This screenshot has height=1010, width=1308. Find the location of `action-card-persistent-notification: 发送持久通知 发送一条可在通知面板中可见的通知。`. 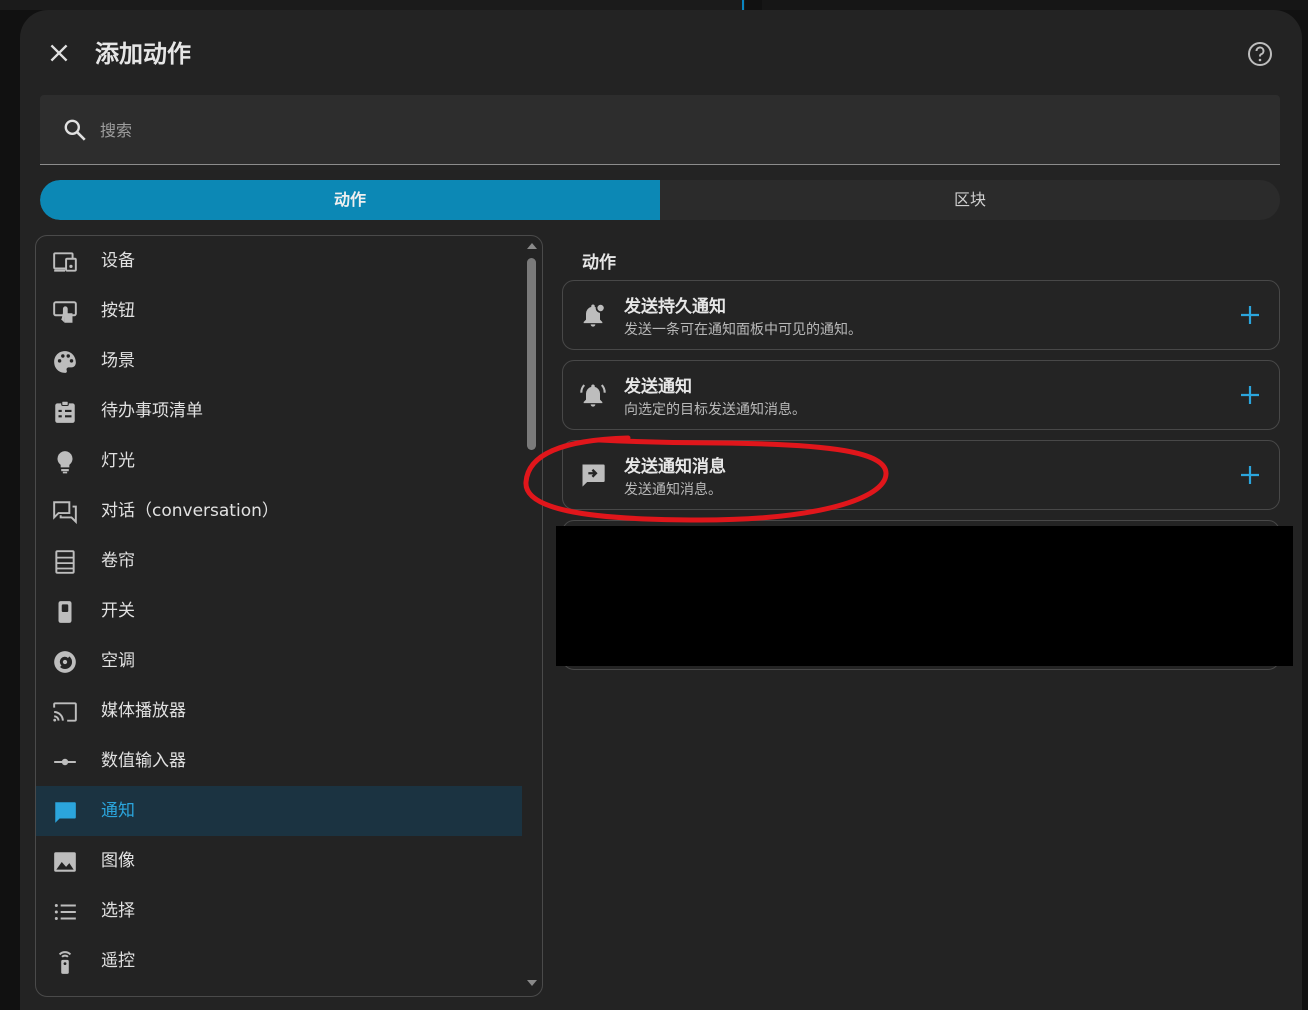

action-card-persistent-notification: 发送持久通知 发送一条可在通知面板中可见的通知。 is located at coordinates (921, 315).